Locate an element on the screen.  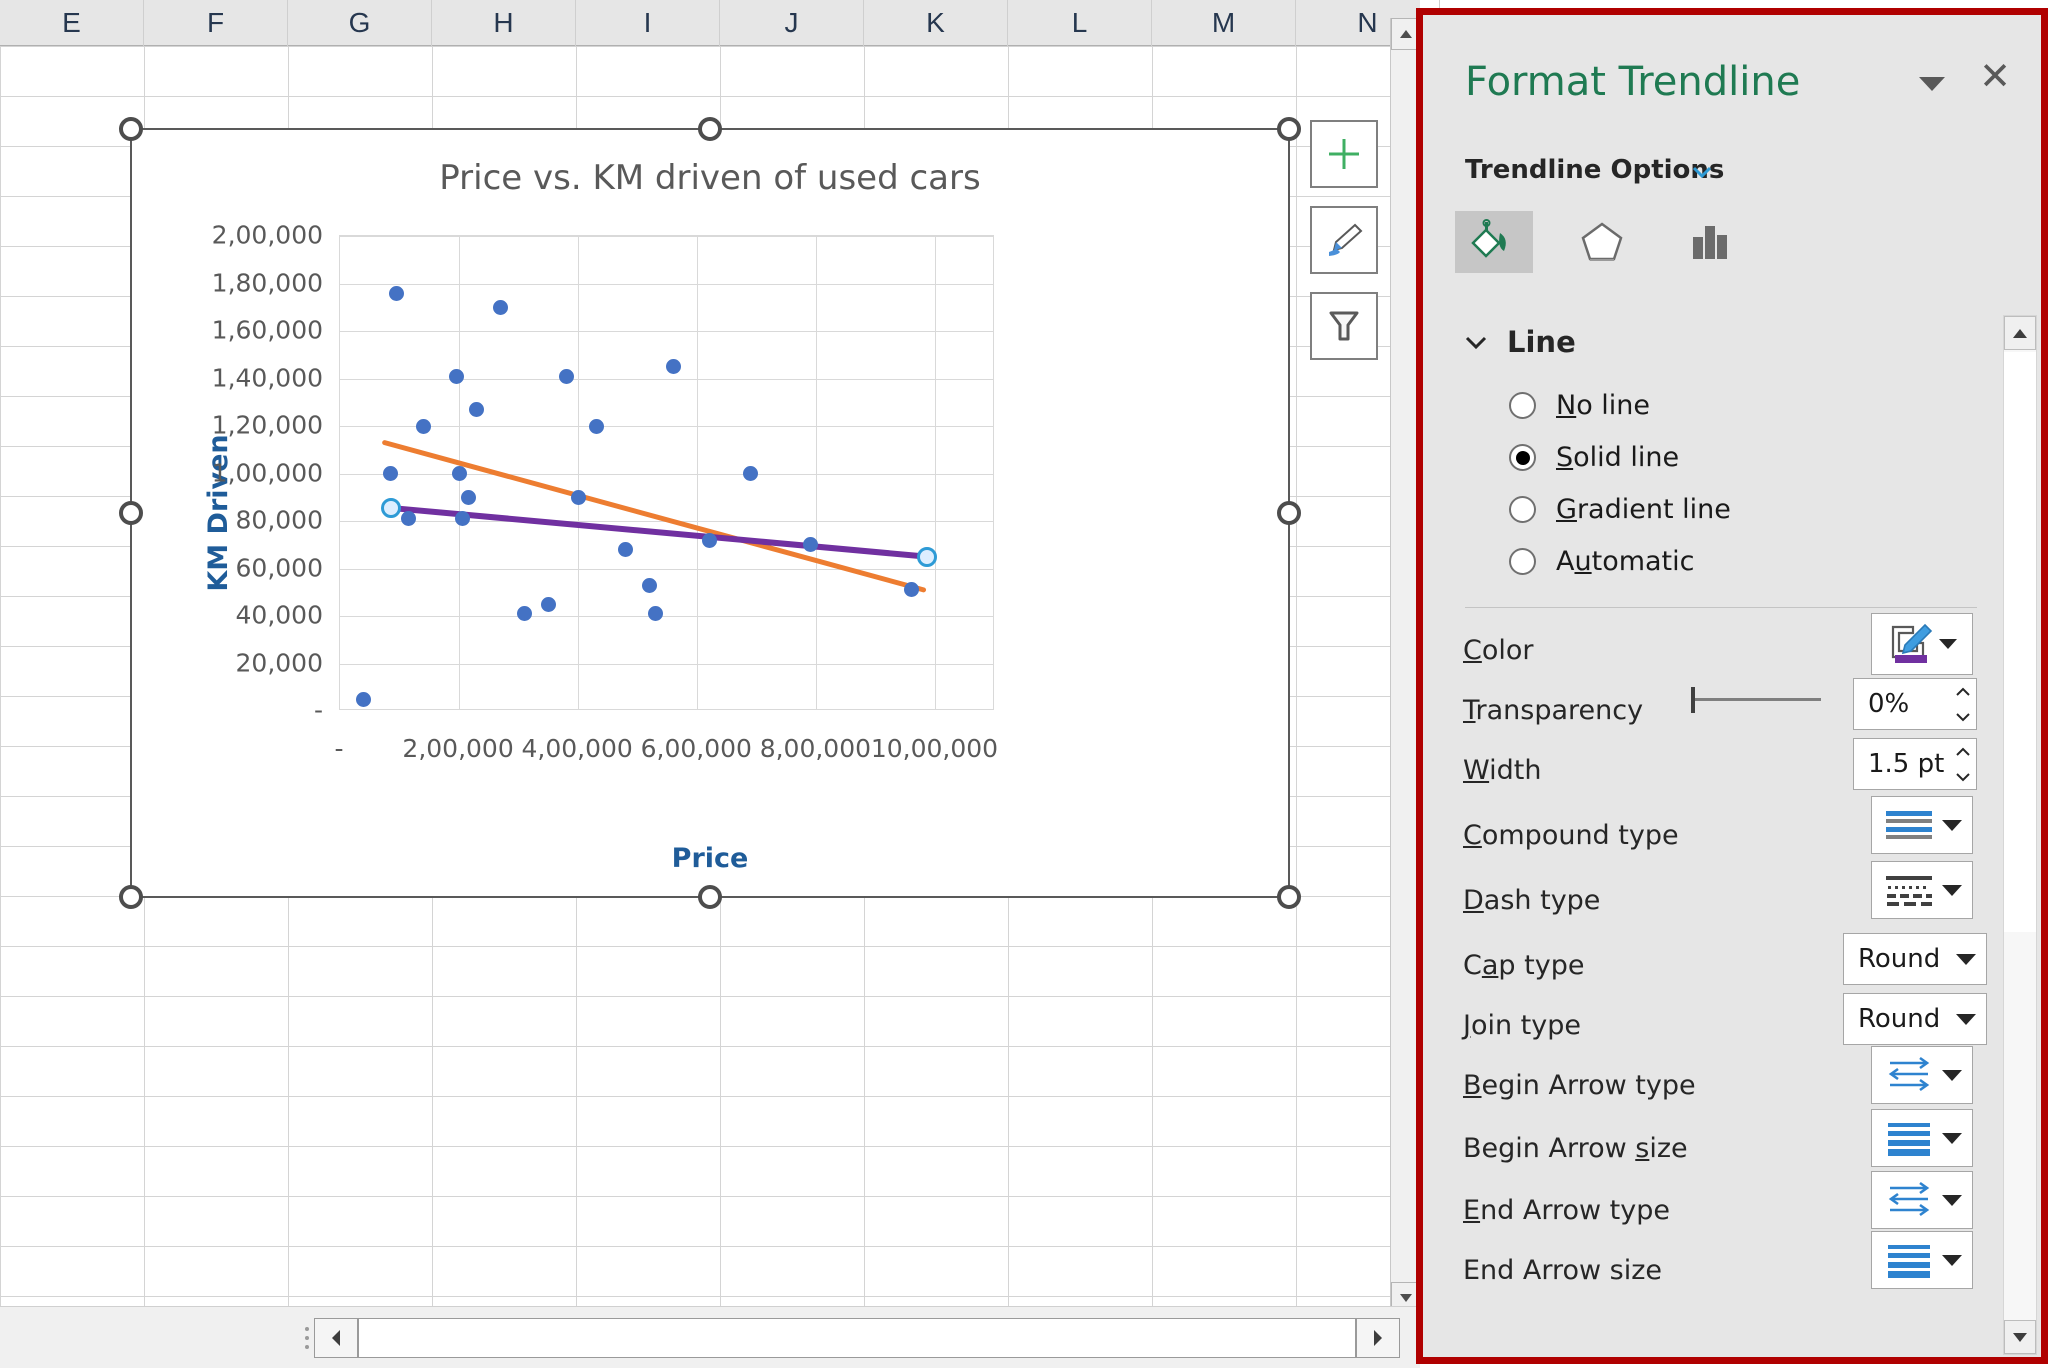
chart-styles-button is located at coordinates (1344, 240).